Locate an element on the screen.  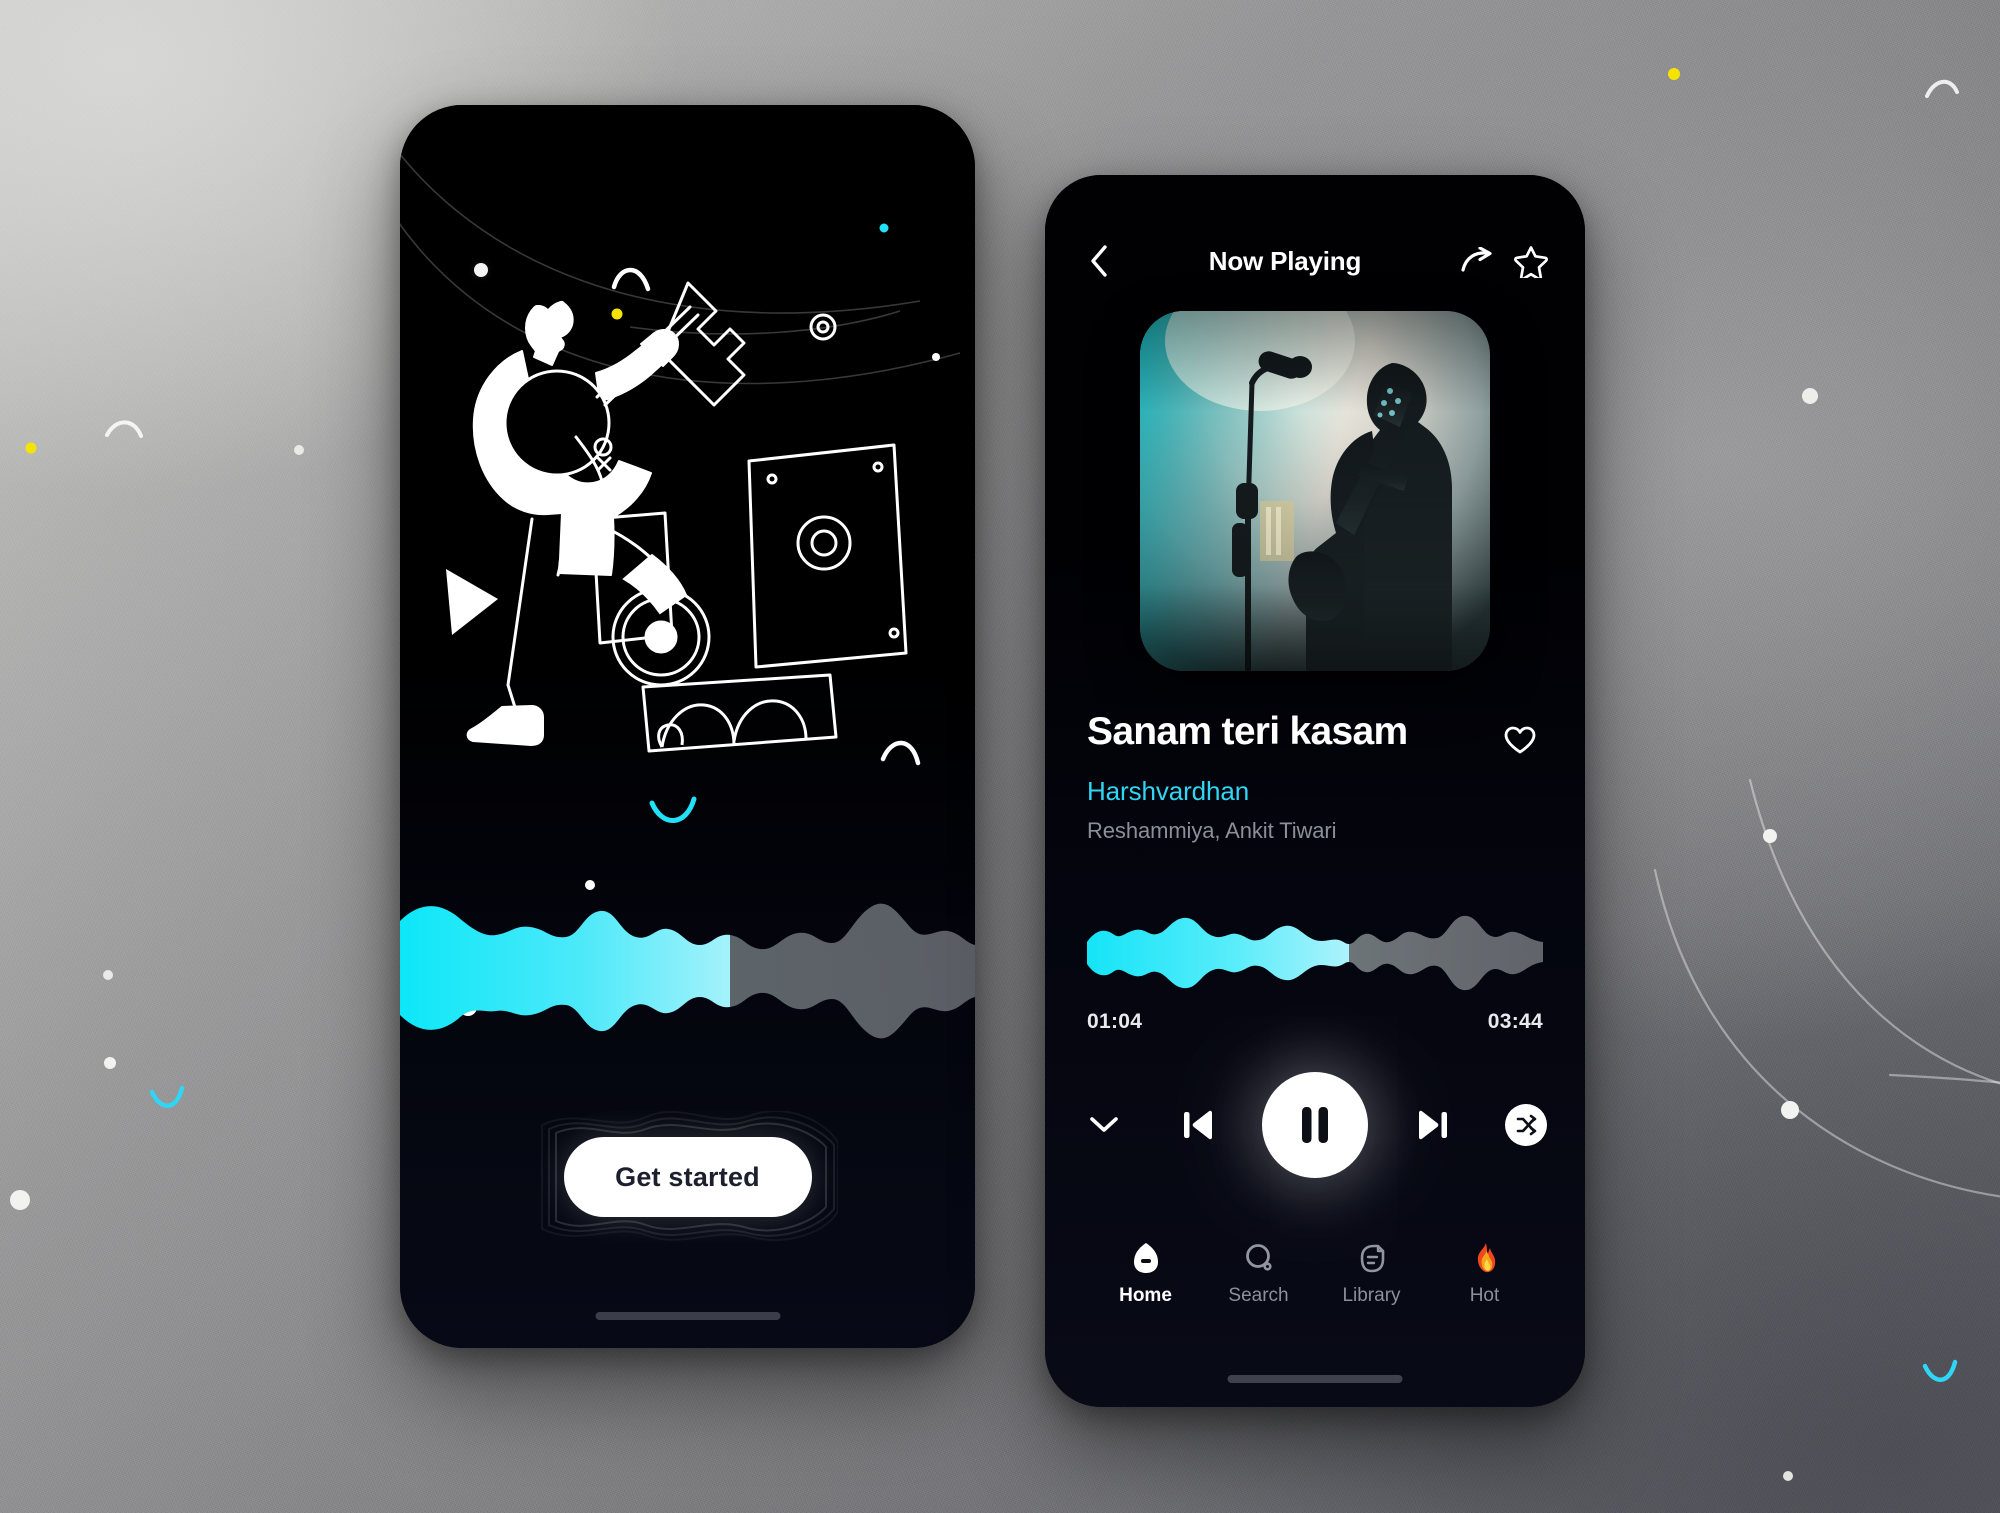
share-button is located at coordinates (1477, 261).